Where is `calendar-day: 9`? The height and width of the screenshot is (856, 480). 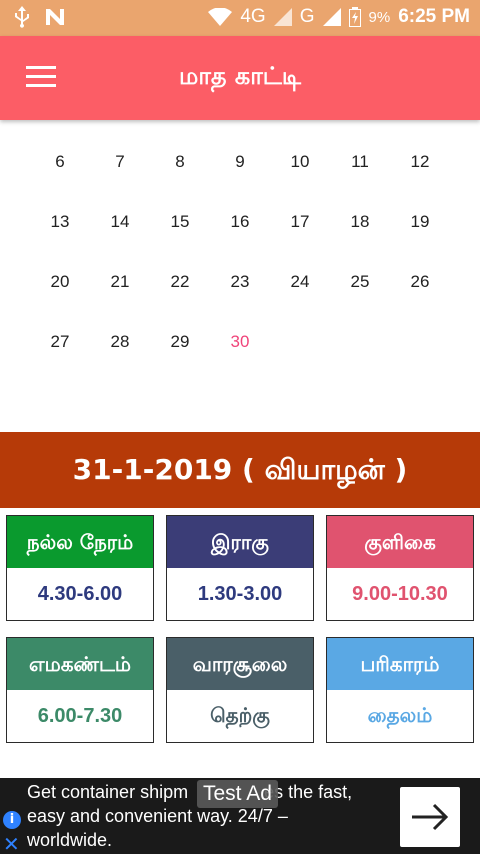 calendar-day: 9 is located at coordinates (240, 162).